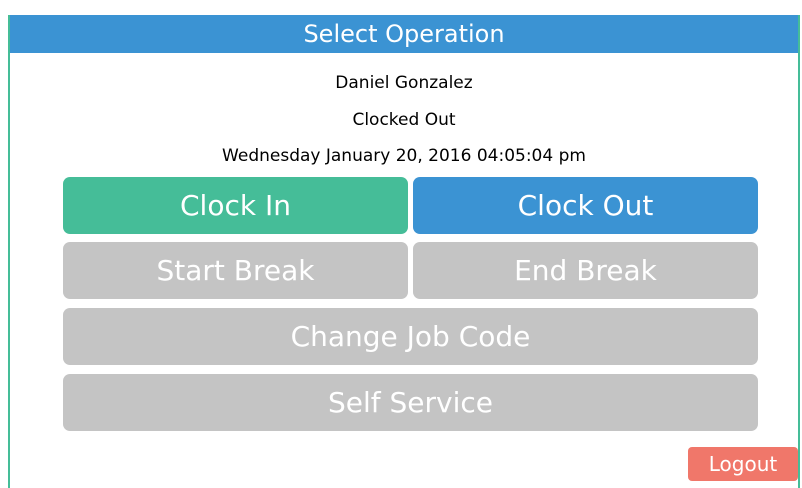 This screenshot has height=488, width=802. What do you see at coordinates (410, 402) in the screenshot?
I see `self-service-button: Self Service` at bounding box center [410, 402].